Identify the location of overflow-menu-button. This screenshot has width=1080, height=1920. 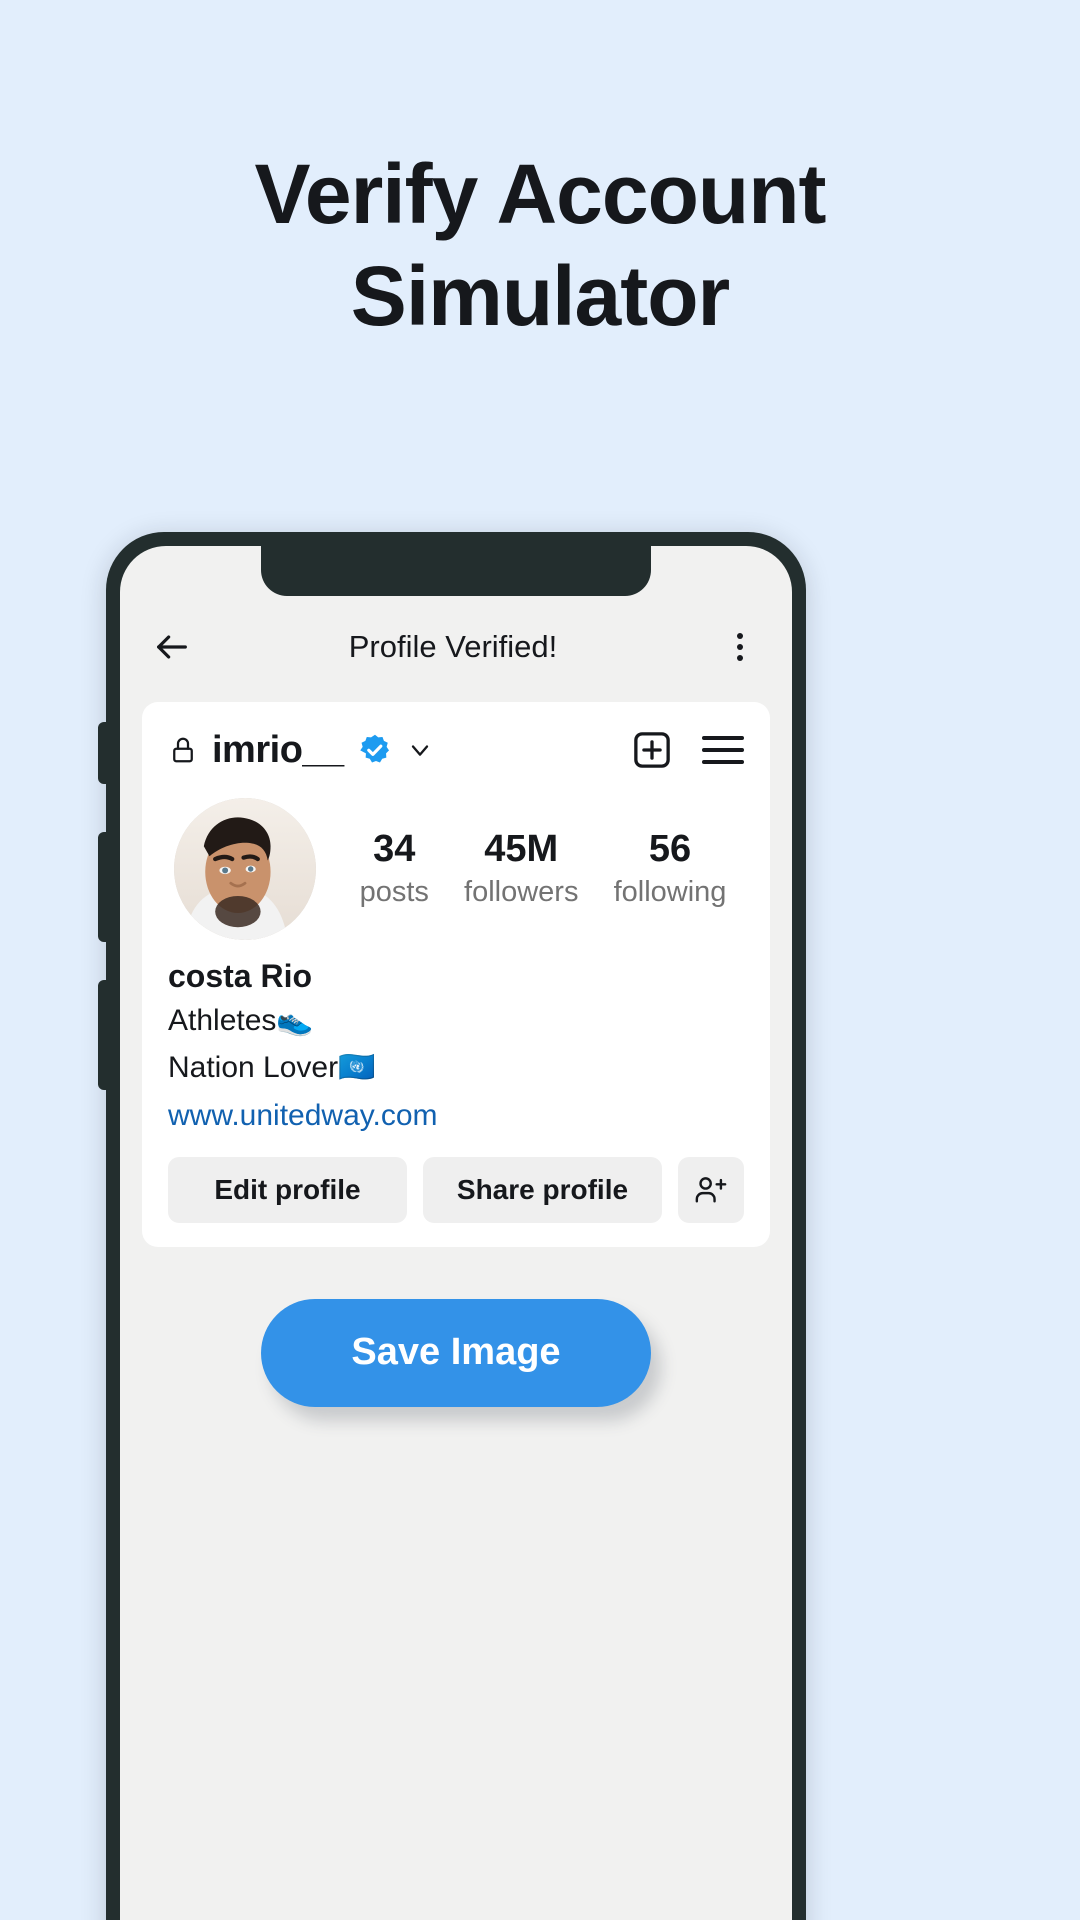
(740, 647).